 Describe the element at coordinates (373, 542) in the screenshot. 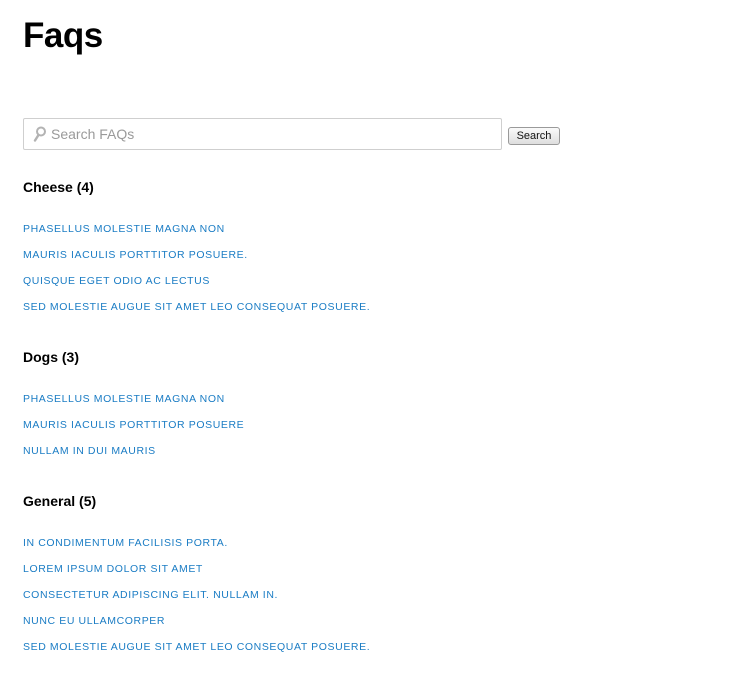

I see `faq-item: IN CONDIMENTUM FACILISIS PORTA.` at that location.